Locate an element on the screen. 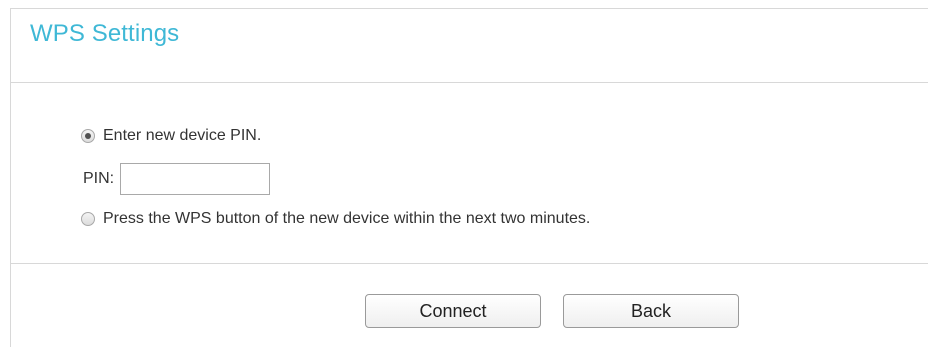 The height and width of the screenshot is (347, 928). pin-method-option: Enter new device PIN. is located at coordinates (171, 136).